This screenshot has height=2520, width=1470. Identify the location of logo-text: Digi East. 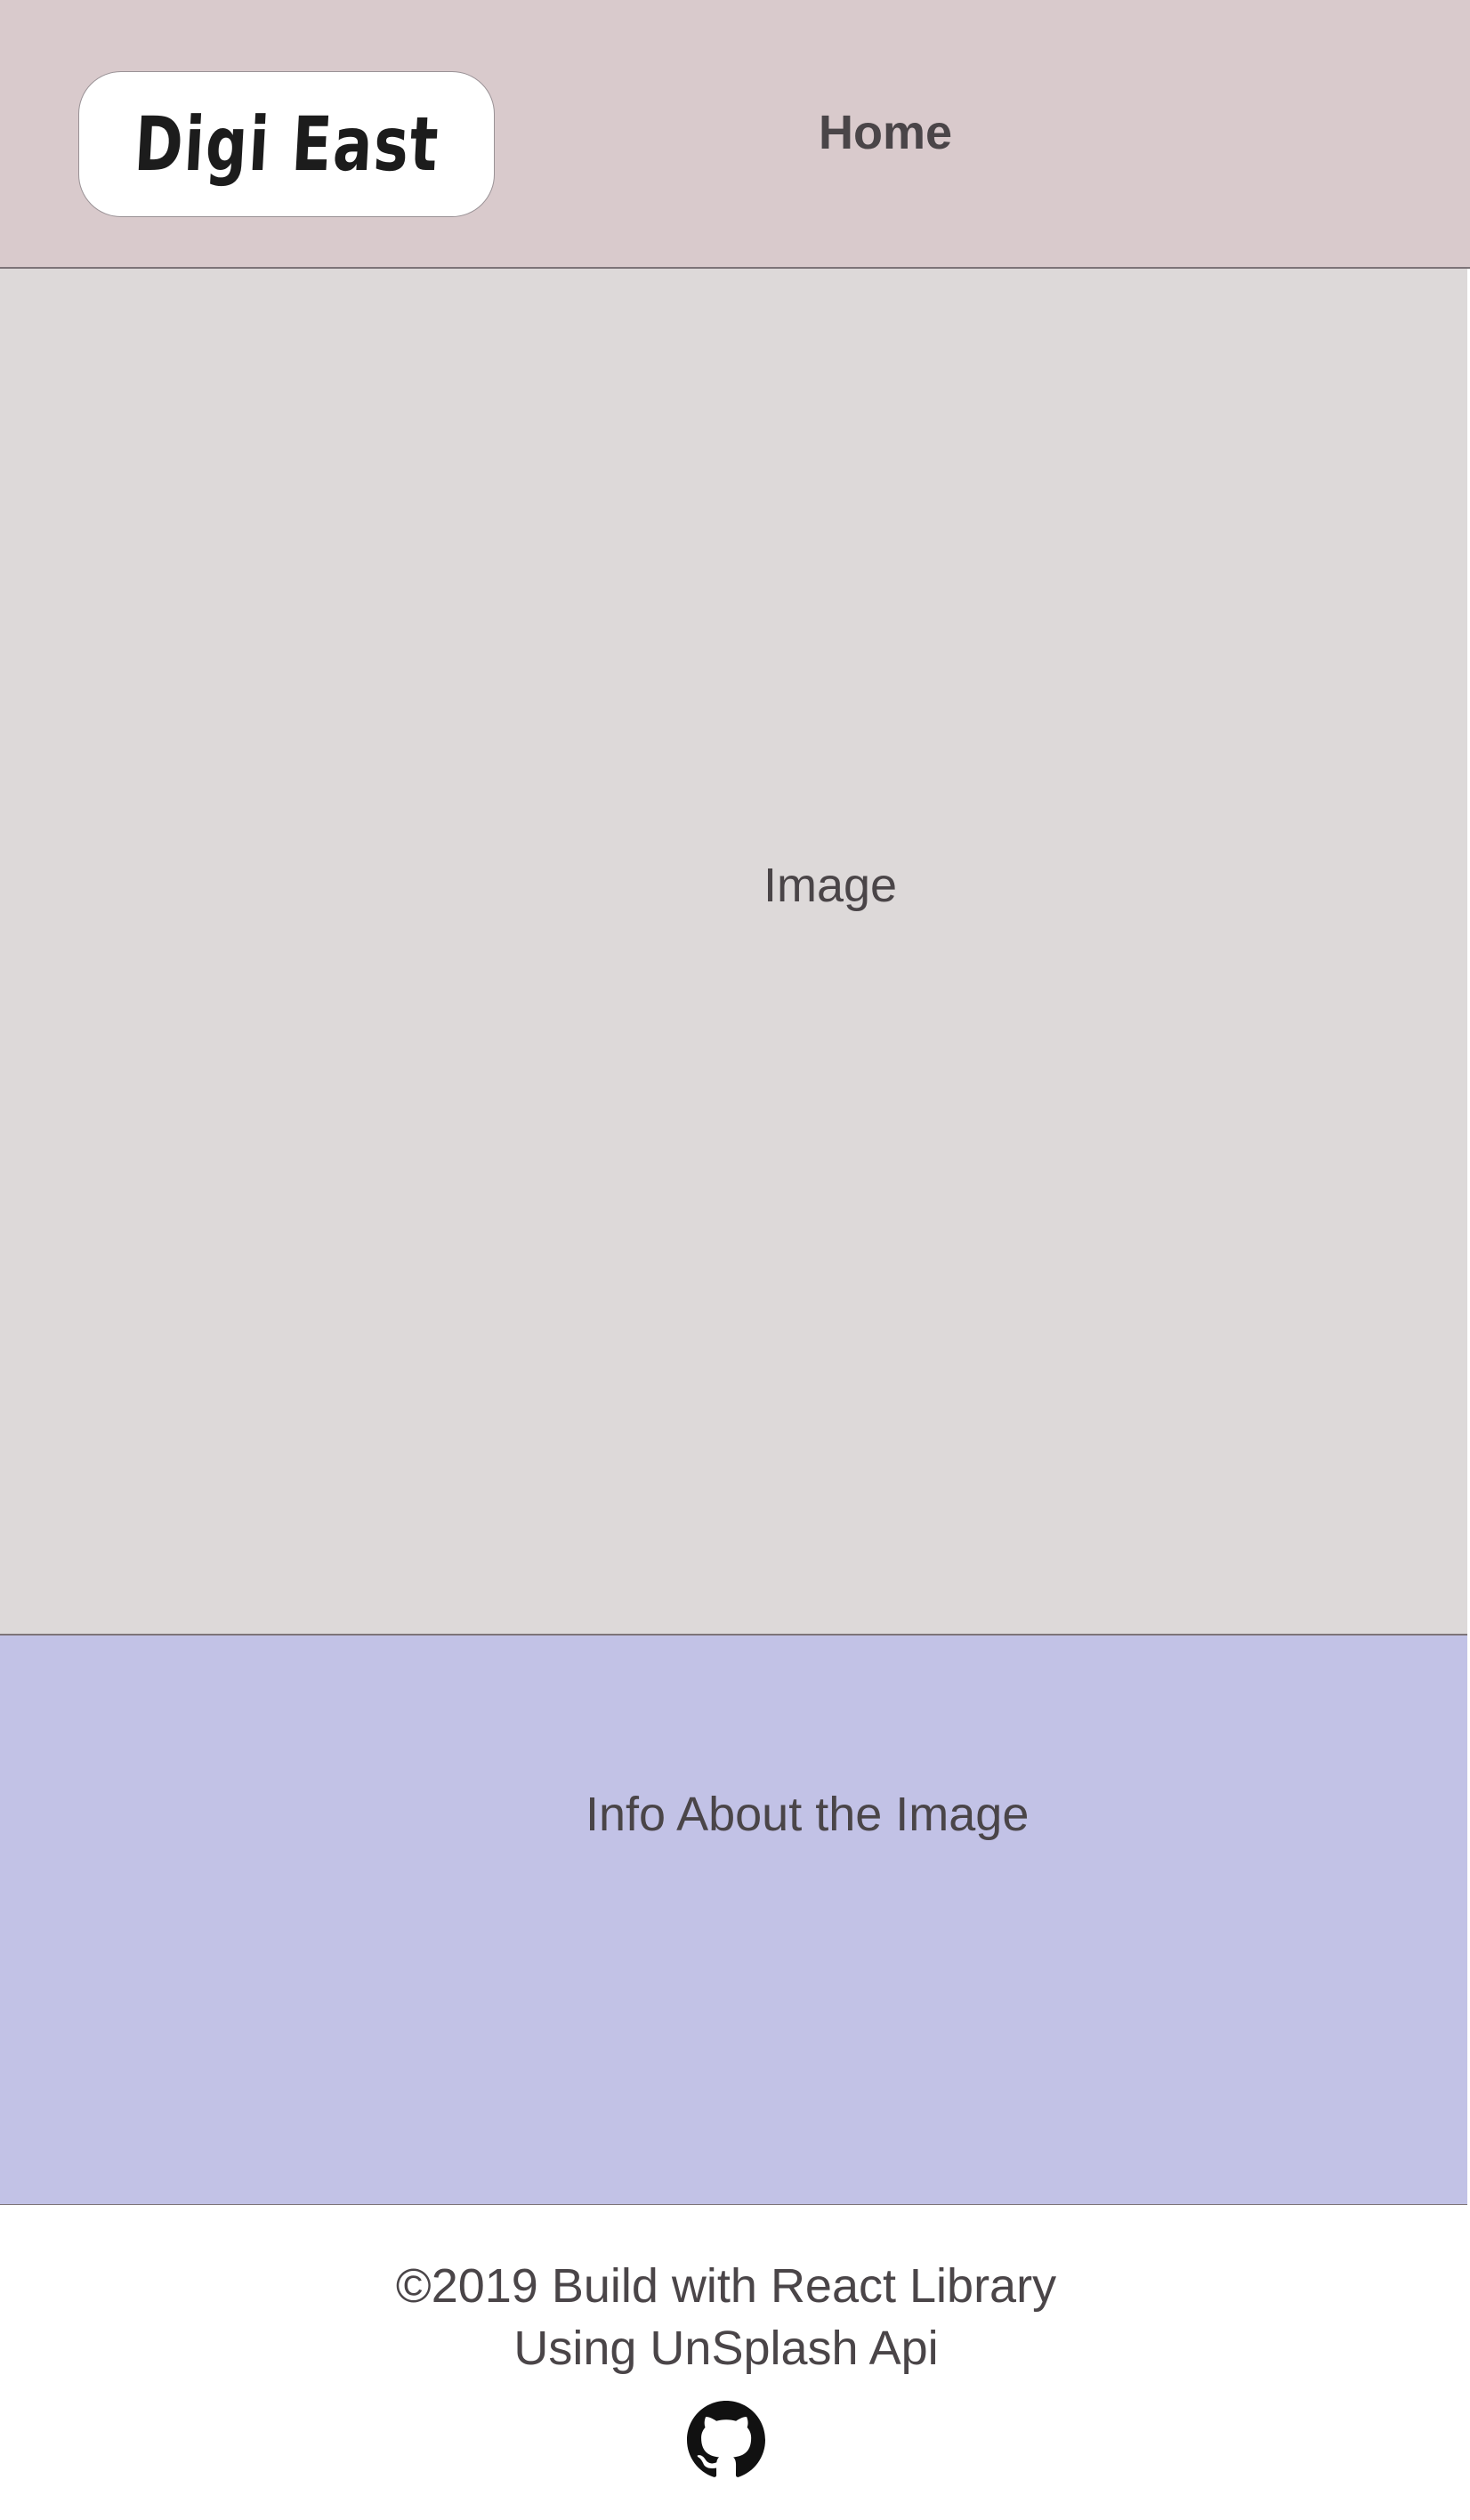
(286, 144).